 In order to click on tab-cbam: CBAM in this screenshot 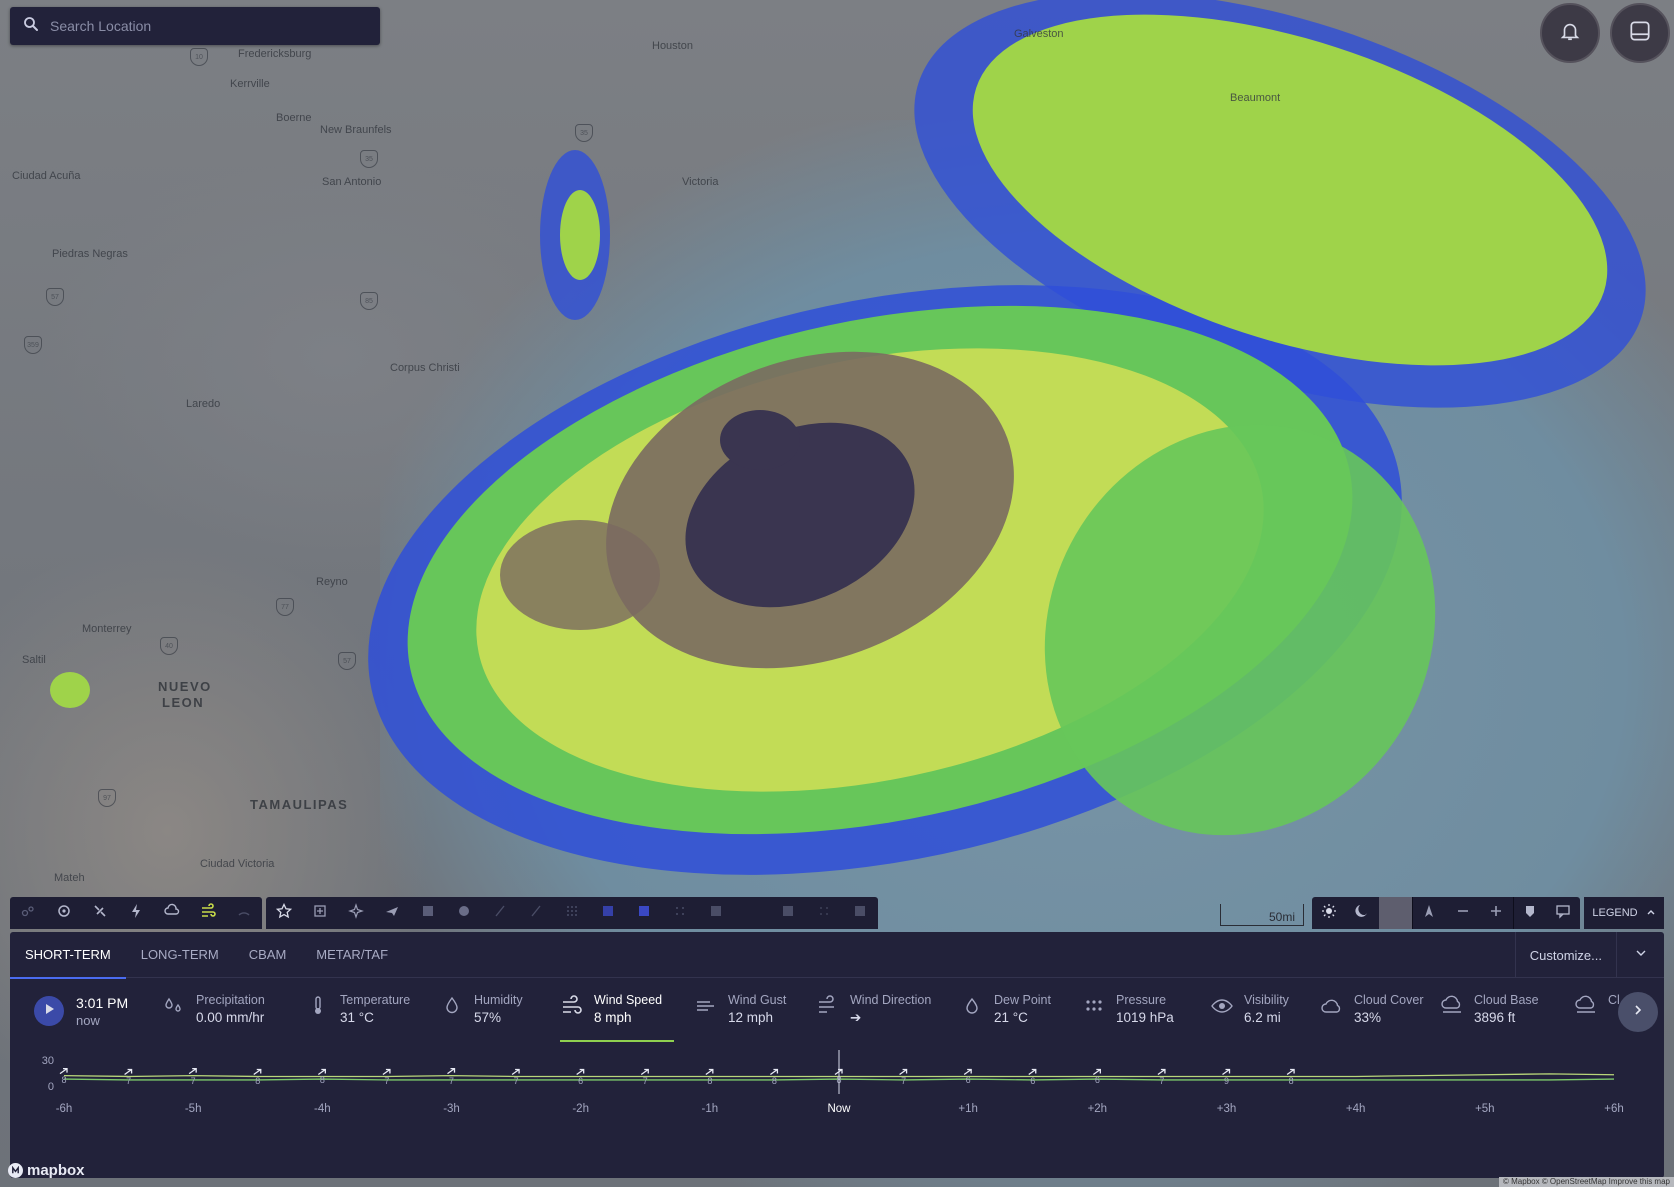, I will do `click(268, 955)`.